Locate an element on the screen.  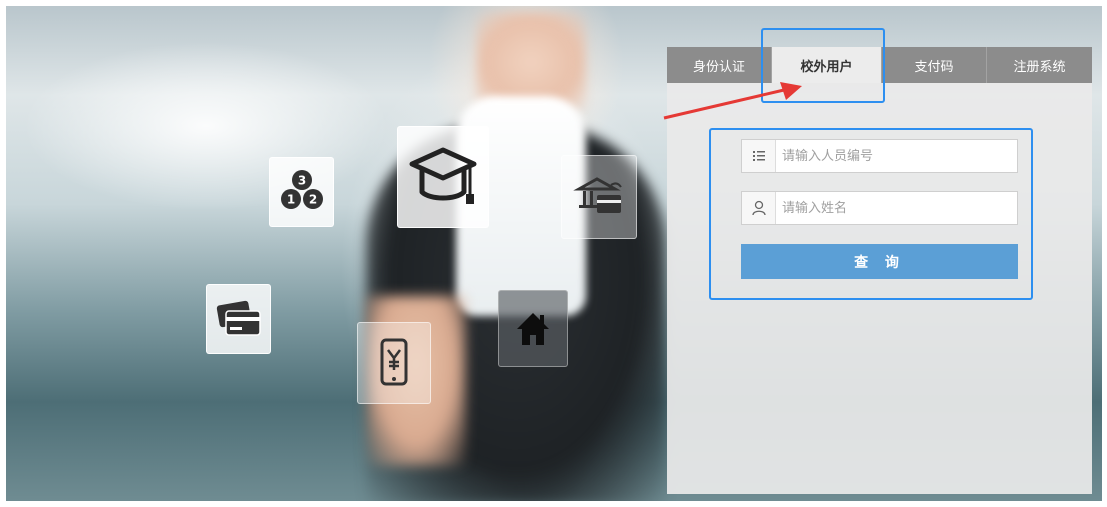
mobile-payment-icon is located at coordinates (394, 362).